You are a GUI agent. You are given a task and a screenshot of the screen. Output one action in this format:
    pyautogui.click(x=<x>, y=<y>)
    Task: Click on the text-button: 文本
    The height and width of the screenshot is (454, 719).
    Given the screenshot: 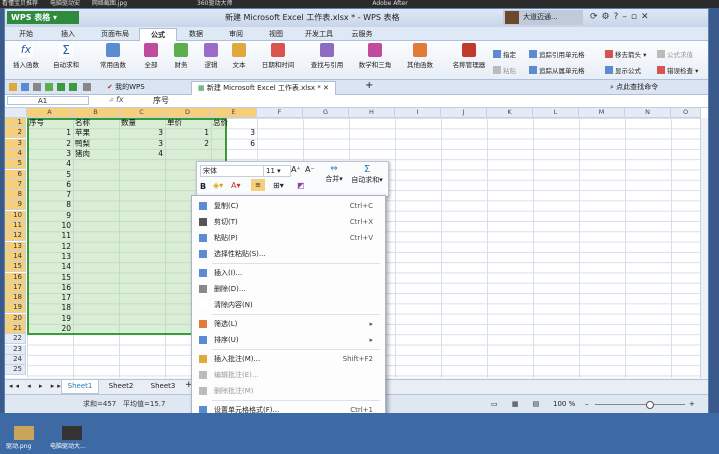 What is the action you would take?
    pyautogui.click(x=239, y=60)
    